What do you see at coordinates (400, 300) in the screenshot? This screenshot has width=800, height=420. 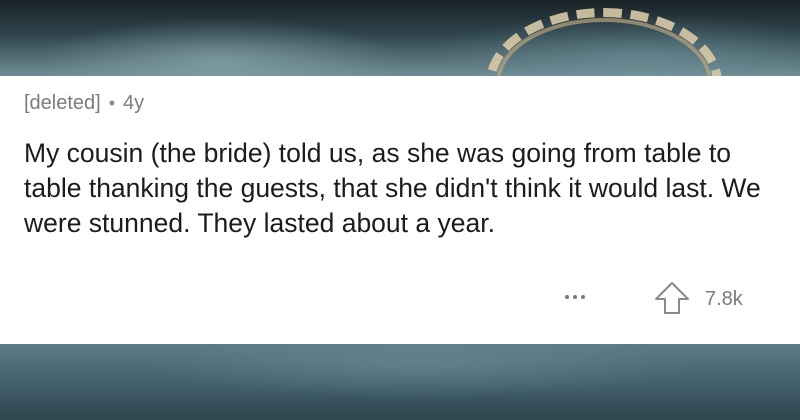 I see `comment-actions: 7.8k` at bounding box center [400, 300].